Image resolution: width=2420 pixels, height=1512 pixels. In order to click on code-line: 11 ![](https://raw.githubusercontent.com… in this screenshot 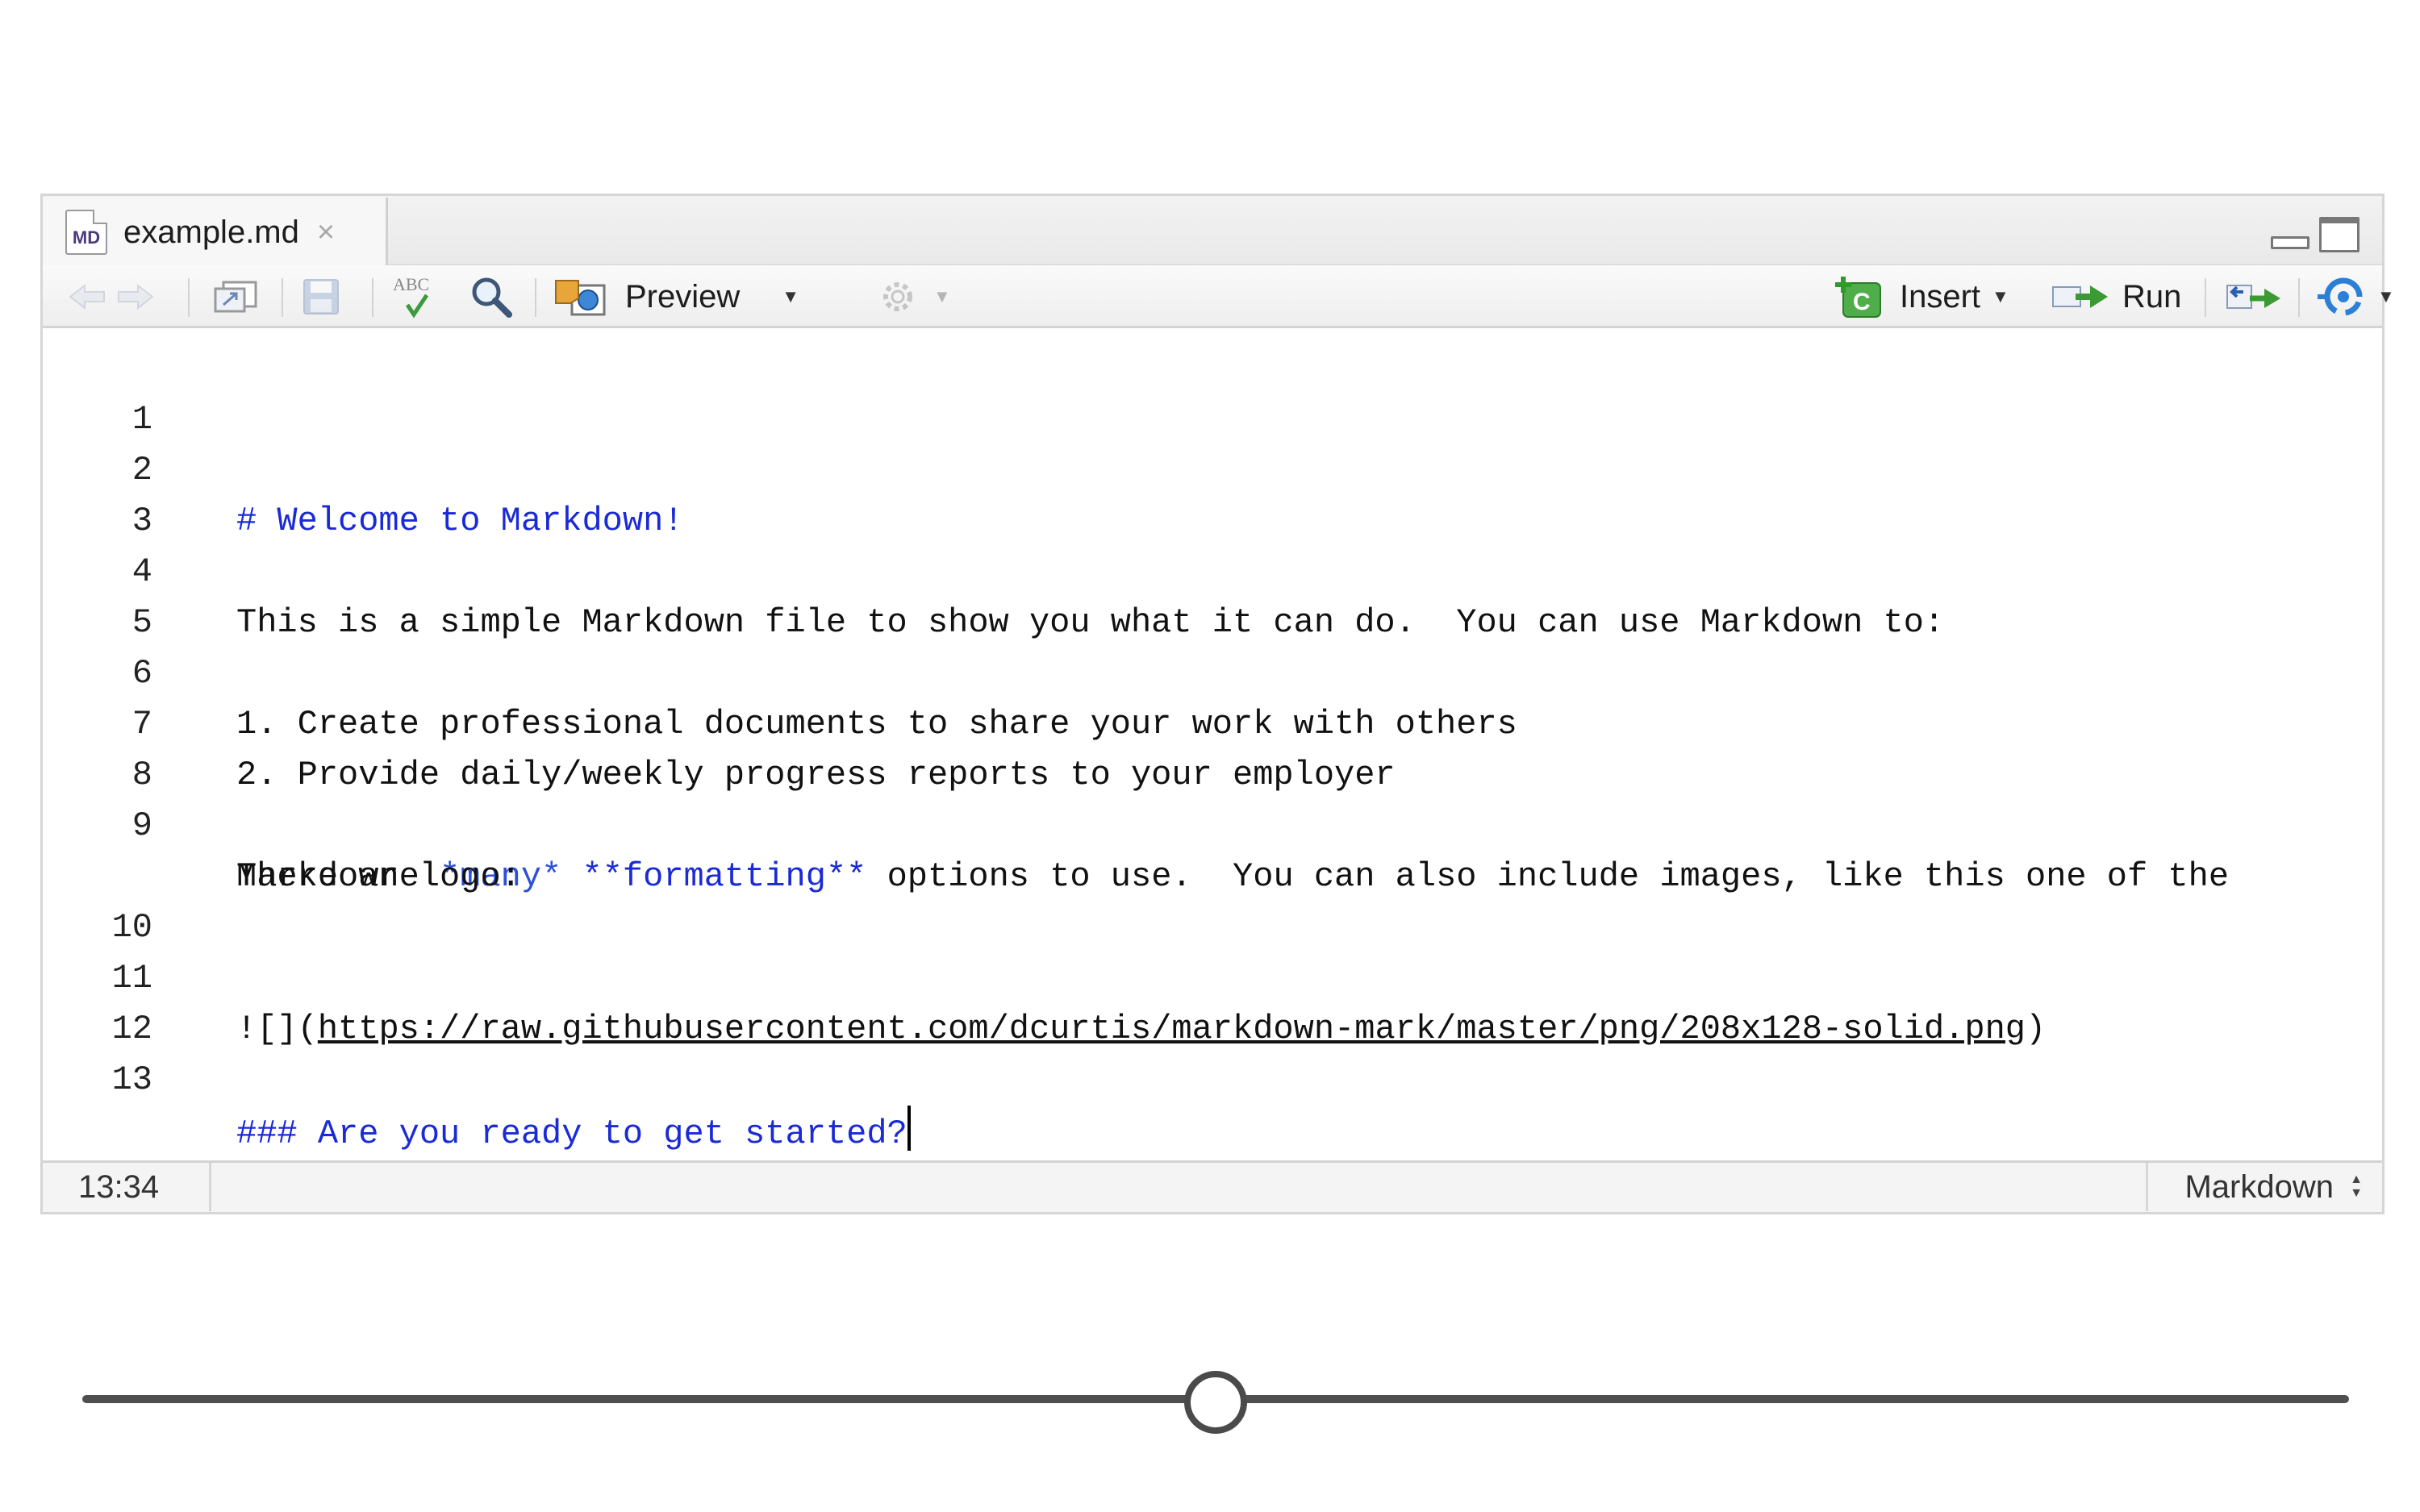, I will do `click(1212, 975)`.